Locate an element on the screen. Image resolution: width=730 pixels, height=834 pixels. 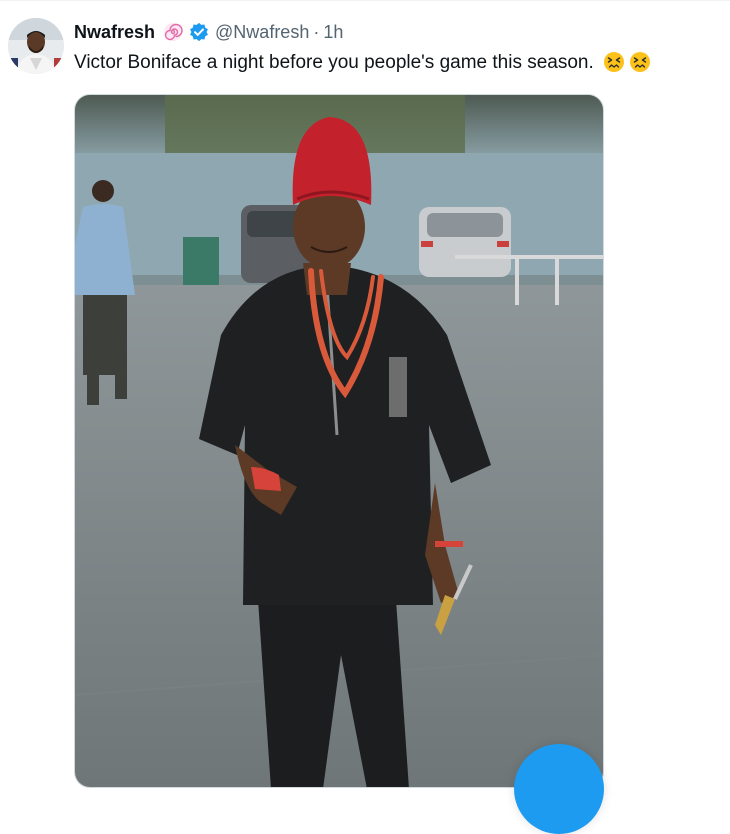
timestamp: 1h is located at coordinates (333, 32).